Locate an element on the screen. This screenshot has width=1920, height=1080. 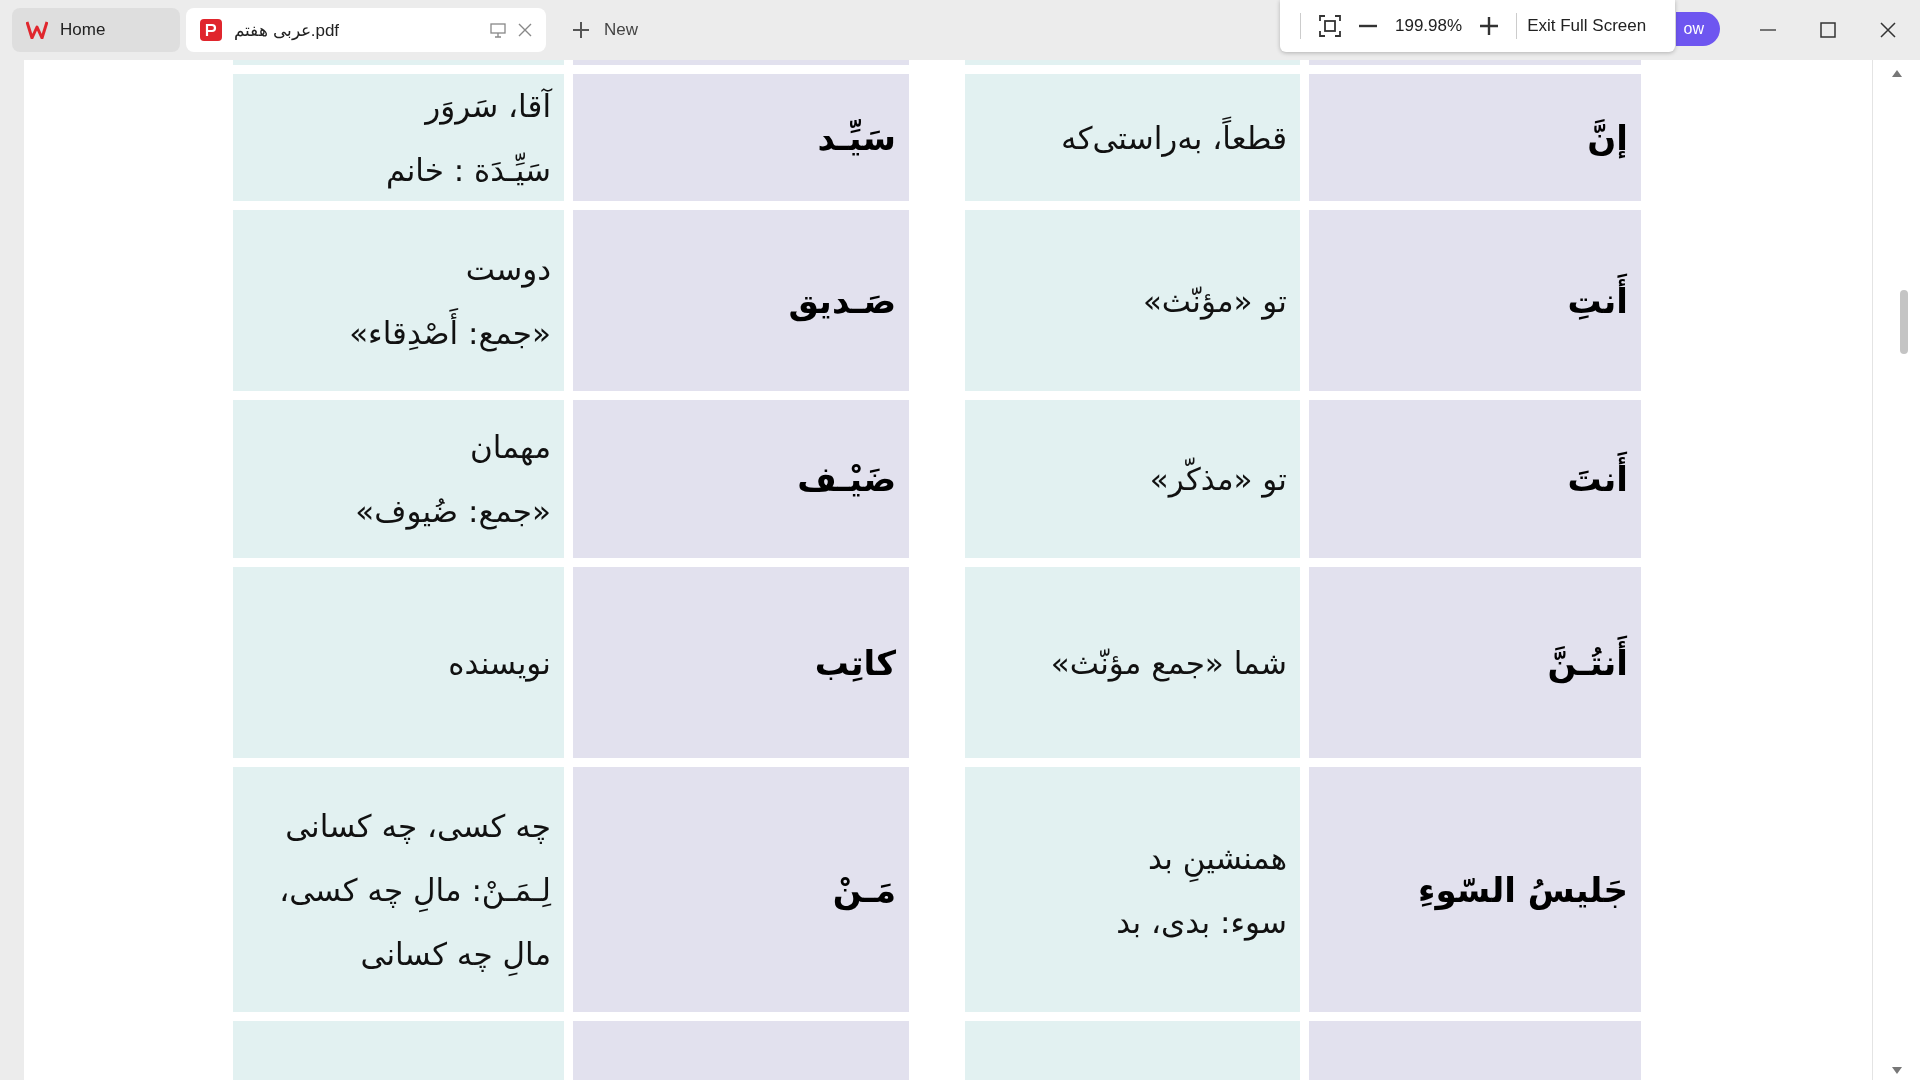
tab: عربی هفتم.pdf is located at coordinates (366, 30).